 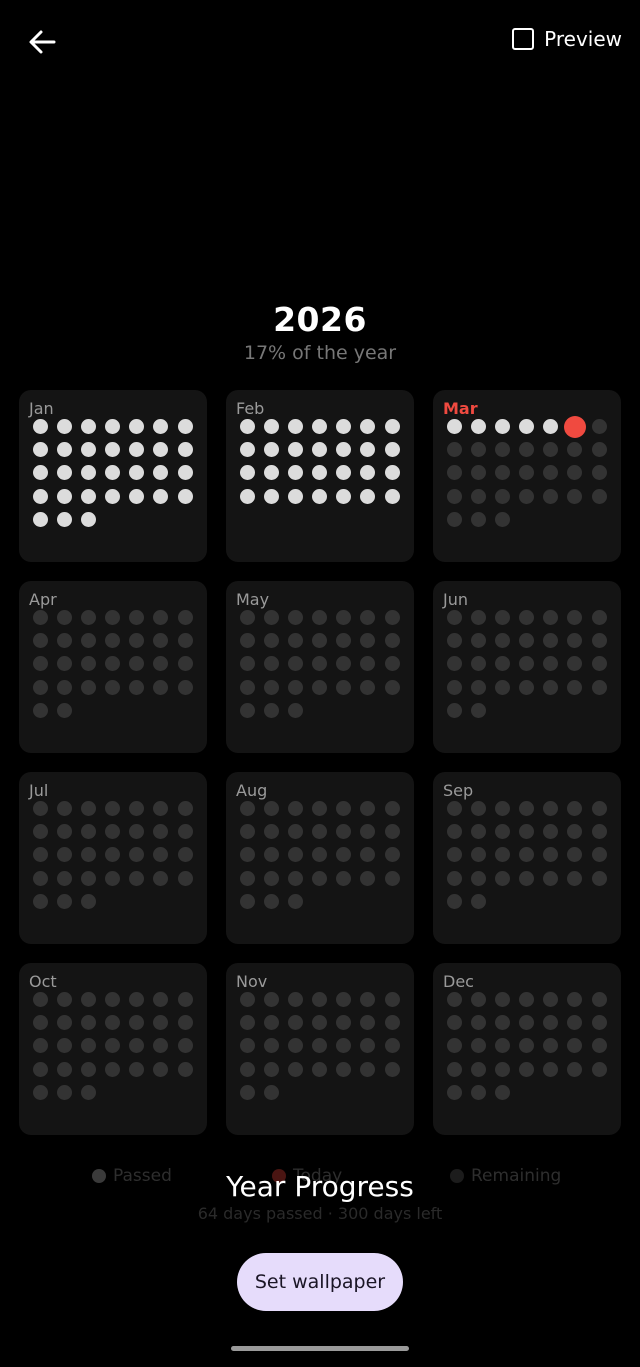 I want to click on preview-toggle: Preview, so click(x=567, y=39).